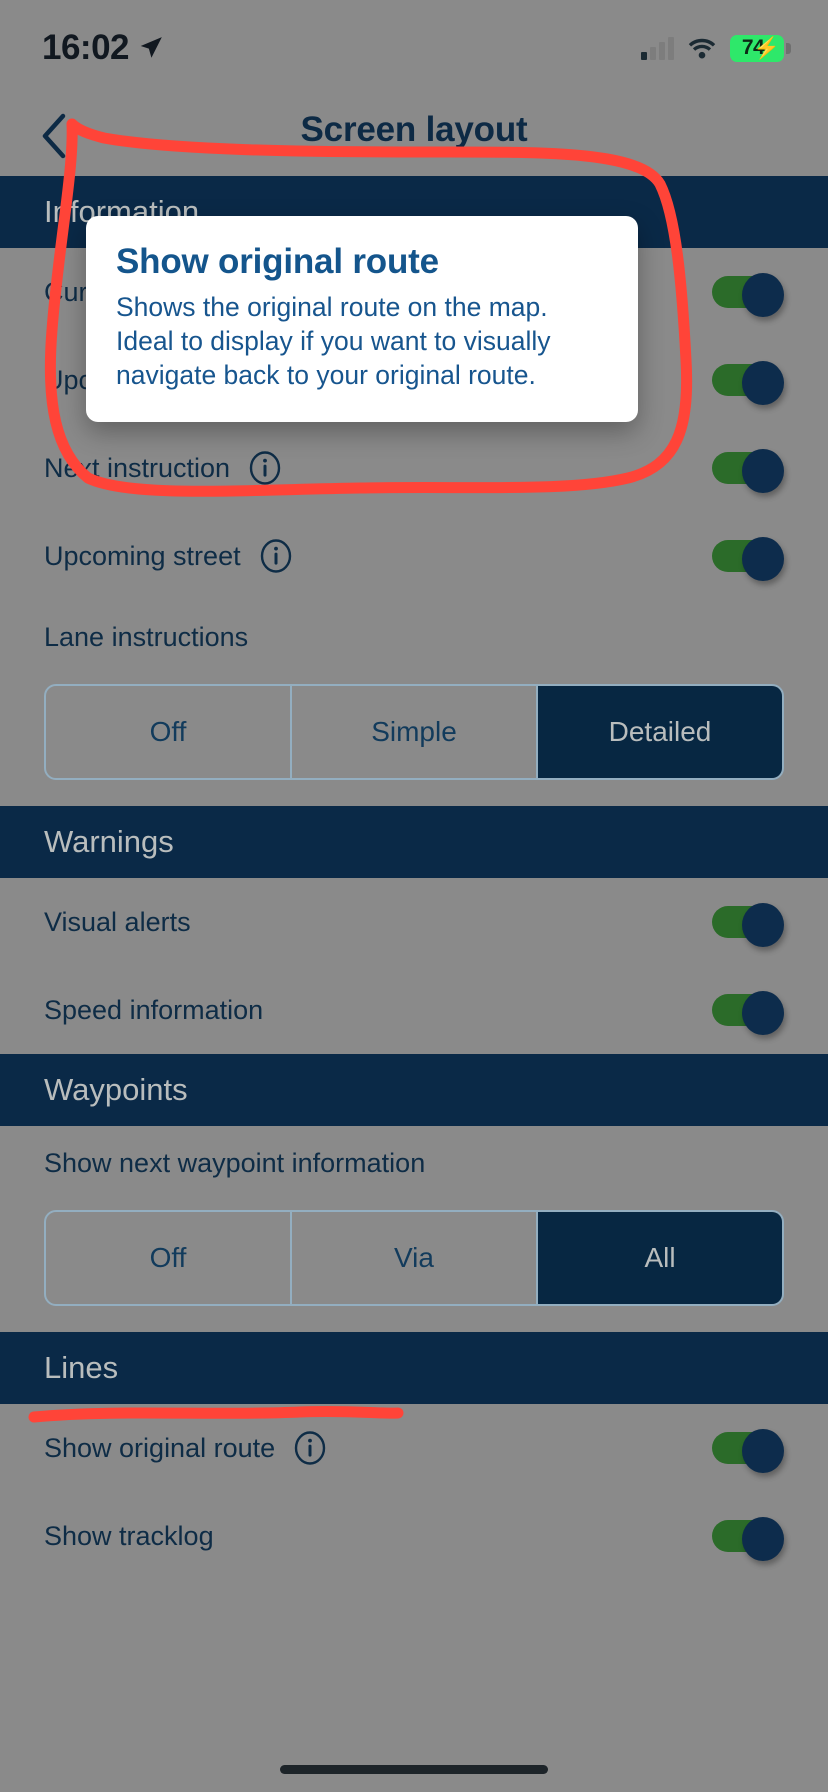 Image resolution: width=828 pixels, height=1792 pixels. Describe the element at coordinates (169, 1258) in the screenshot. I see `segment-waypoint-off: Off` at that location.